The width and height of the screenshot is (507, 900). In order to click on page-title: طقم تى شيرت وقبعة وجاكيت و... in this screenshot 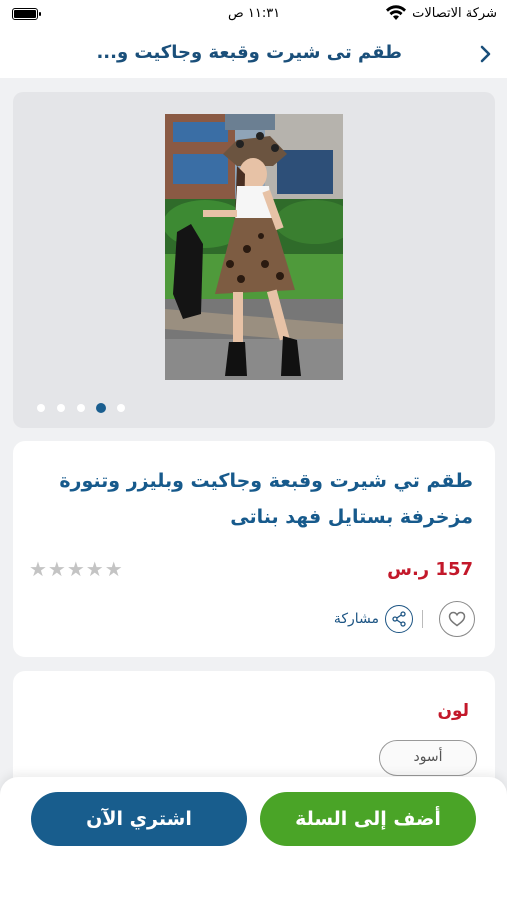, I will do `click(249, 52)`.